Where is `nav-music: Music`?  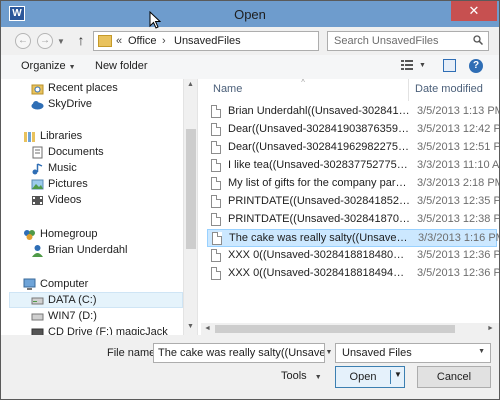 nav-music: Music is located at coordinates (106, 169).